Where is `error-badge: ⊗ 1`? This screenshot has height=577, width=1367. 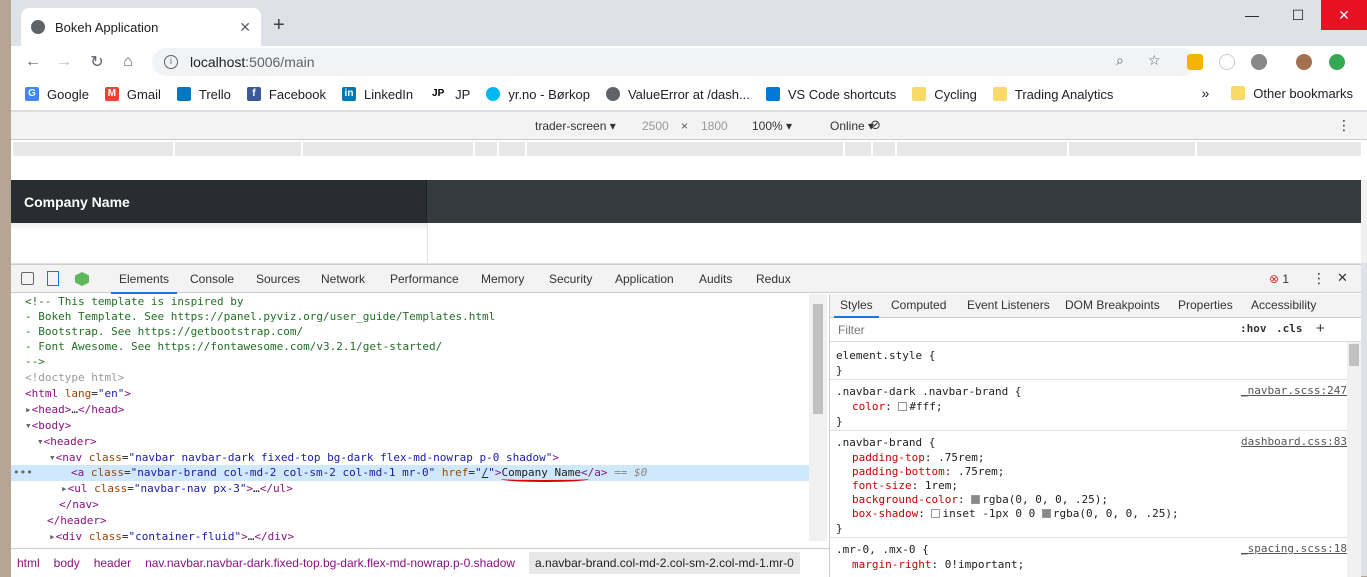
error-badge: ⊗ 1 is located at coordinates (1279, 279).